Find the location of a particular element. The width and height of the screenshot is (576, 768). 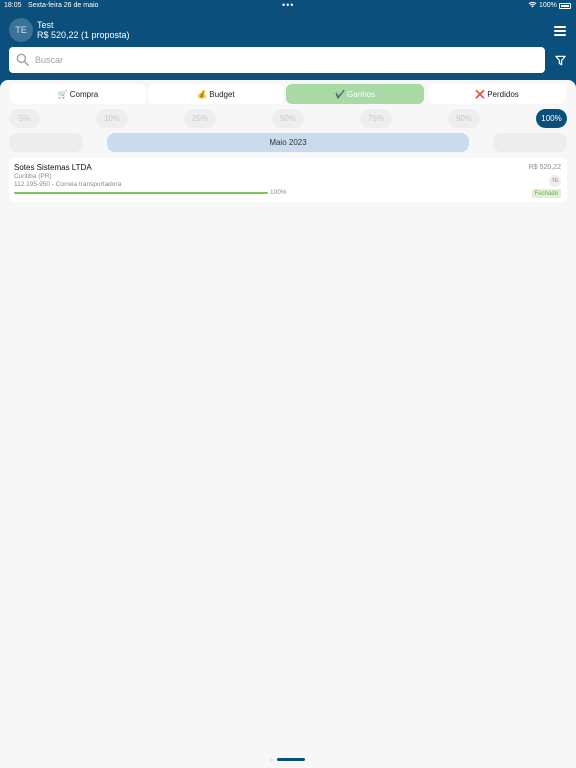

user-name: Test is located at coordinates (45, 25).